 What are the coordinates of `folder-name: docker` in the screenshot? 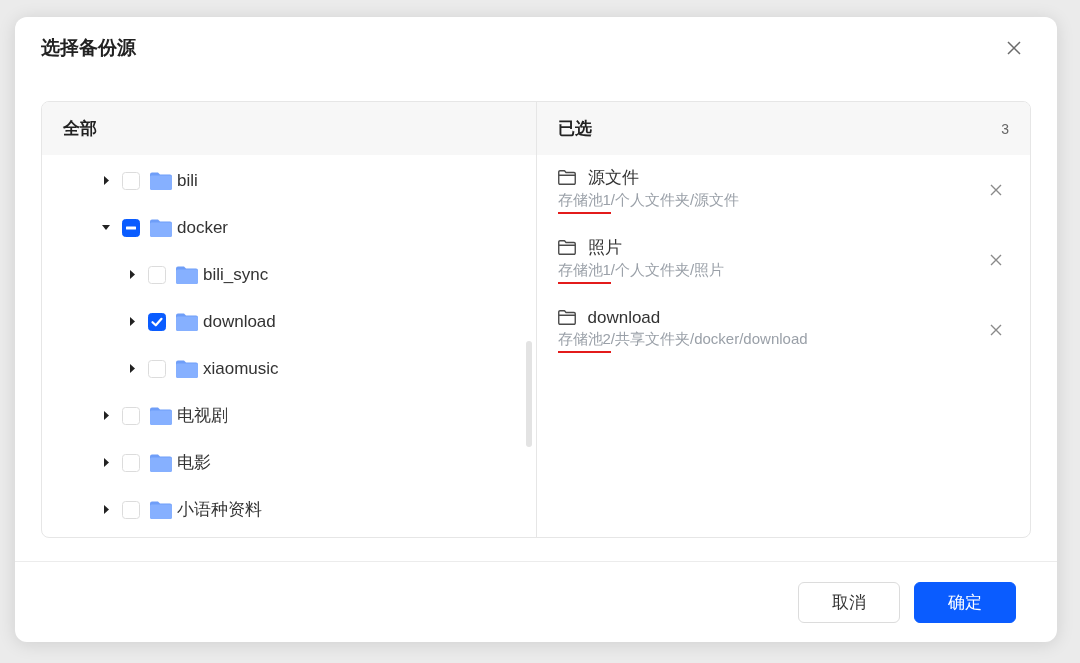 It's located at (203, 227).